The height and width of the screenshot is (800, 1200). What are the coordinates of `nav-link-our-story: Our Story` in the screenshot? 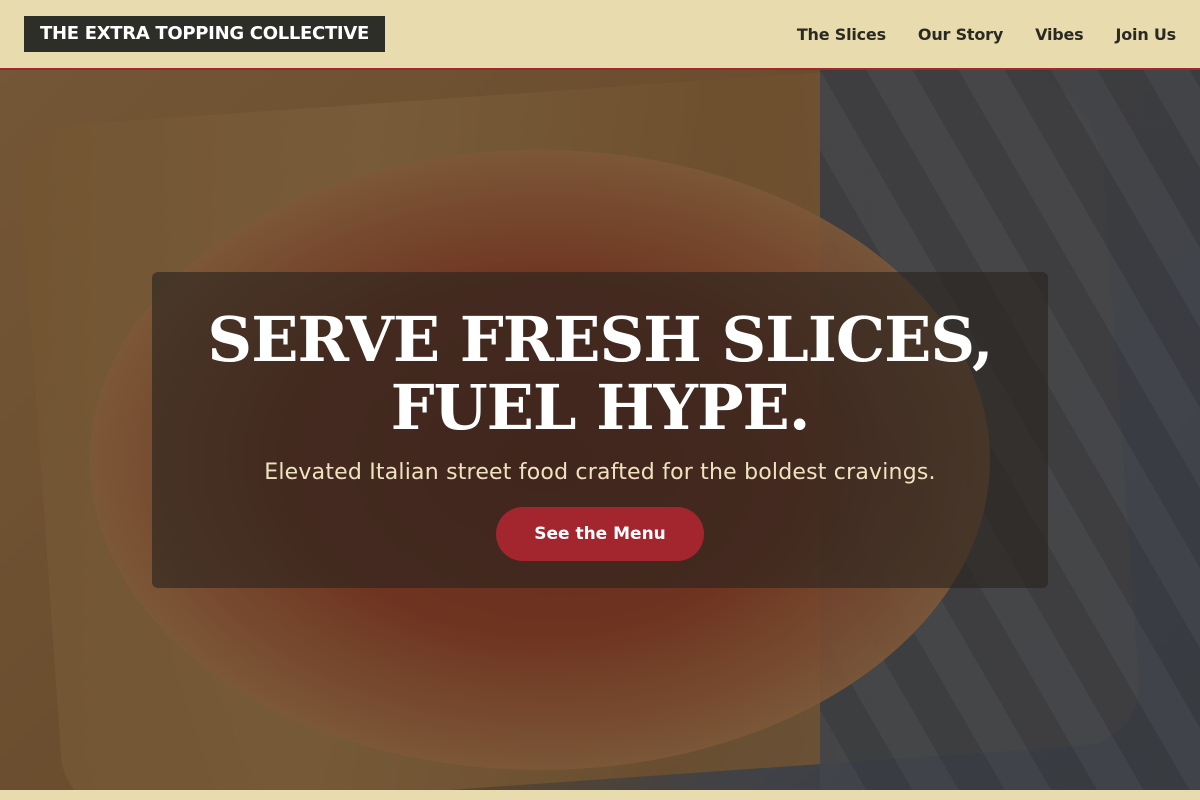 It's located at (960, 34).